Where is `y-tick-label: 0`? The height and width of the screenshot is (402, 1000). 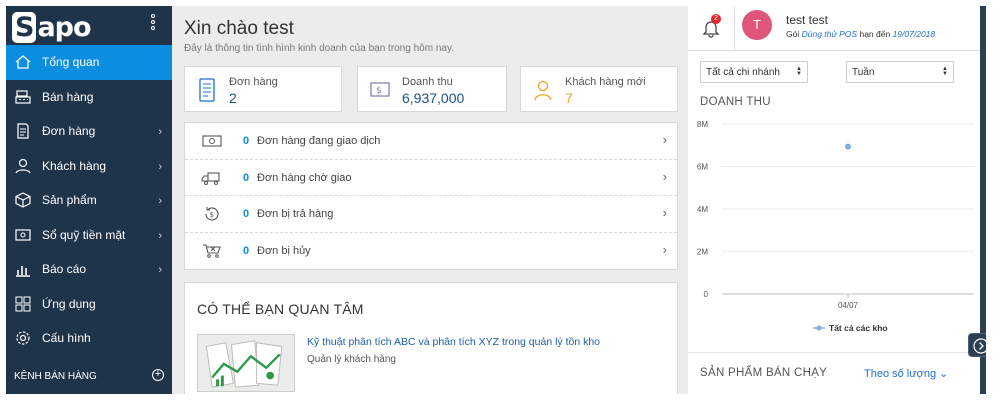 y-tick-label: 0 is located at coordinates (706, 294).